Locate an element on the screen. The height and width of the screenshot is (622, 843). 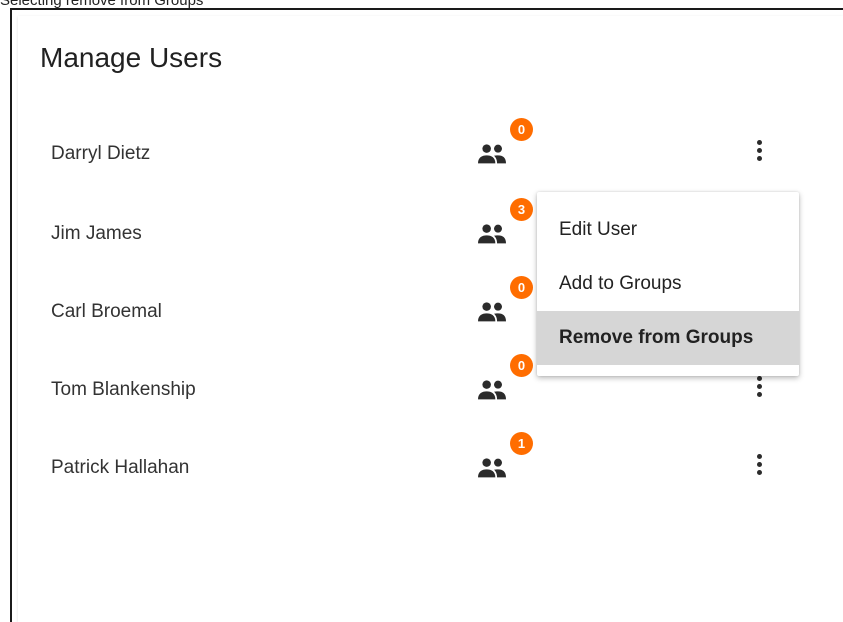
menu-item-add-to-groups: Add to Groups is located at coordinates (668, 284).